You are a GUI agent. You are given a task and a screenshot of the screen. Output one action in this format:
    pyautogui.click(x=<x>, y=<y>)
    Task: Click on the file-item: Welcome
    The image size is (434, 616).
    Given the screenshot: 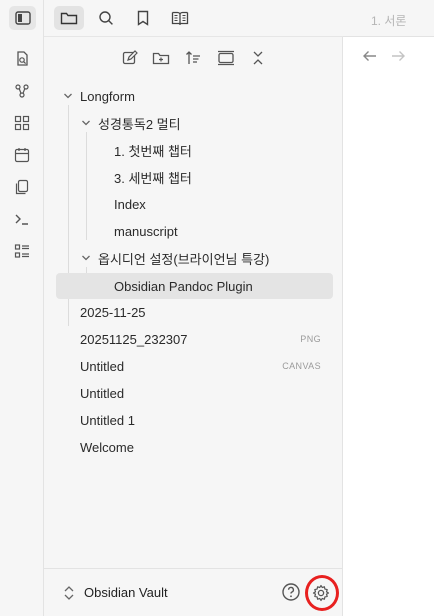 What is the action you would take?
    pyautogui.click(x=193, y=447)
    